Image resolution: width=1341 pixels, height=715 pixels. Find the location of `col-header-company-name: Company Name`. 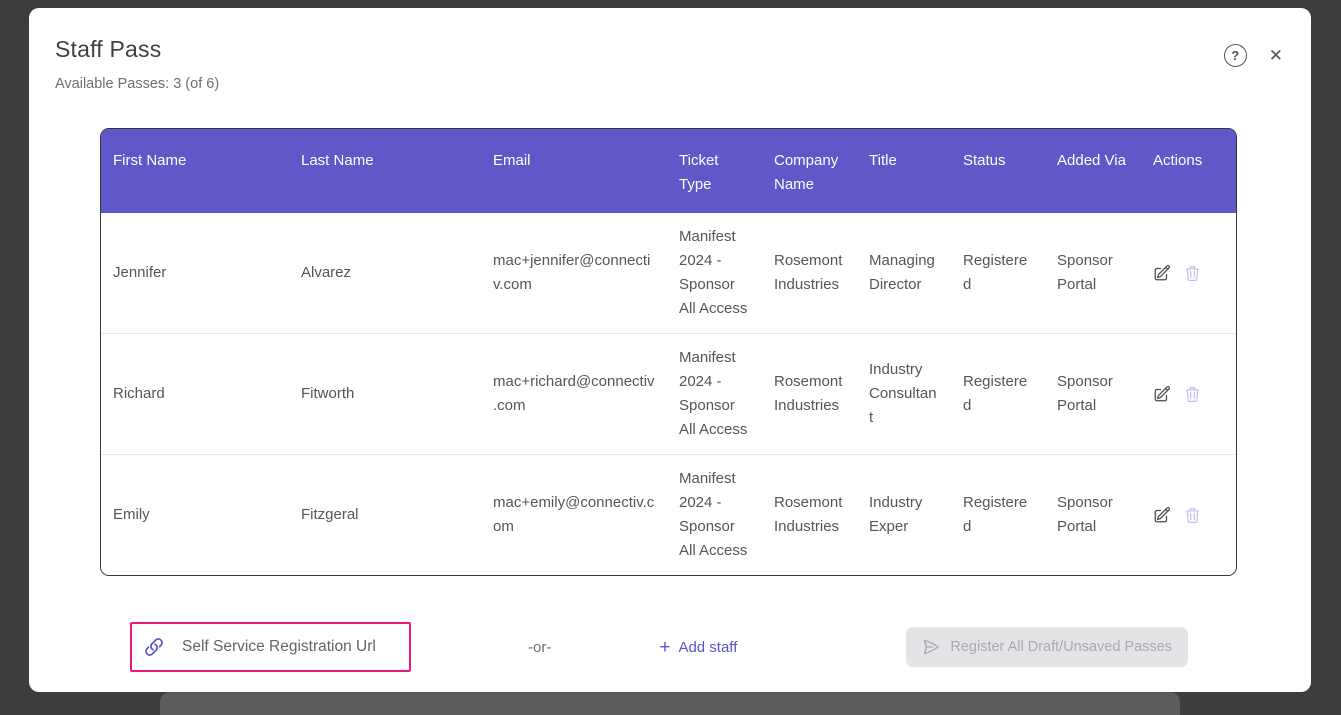

col-header-company-name: Company Name is located at coordinates (809, 171).